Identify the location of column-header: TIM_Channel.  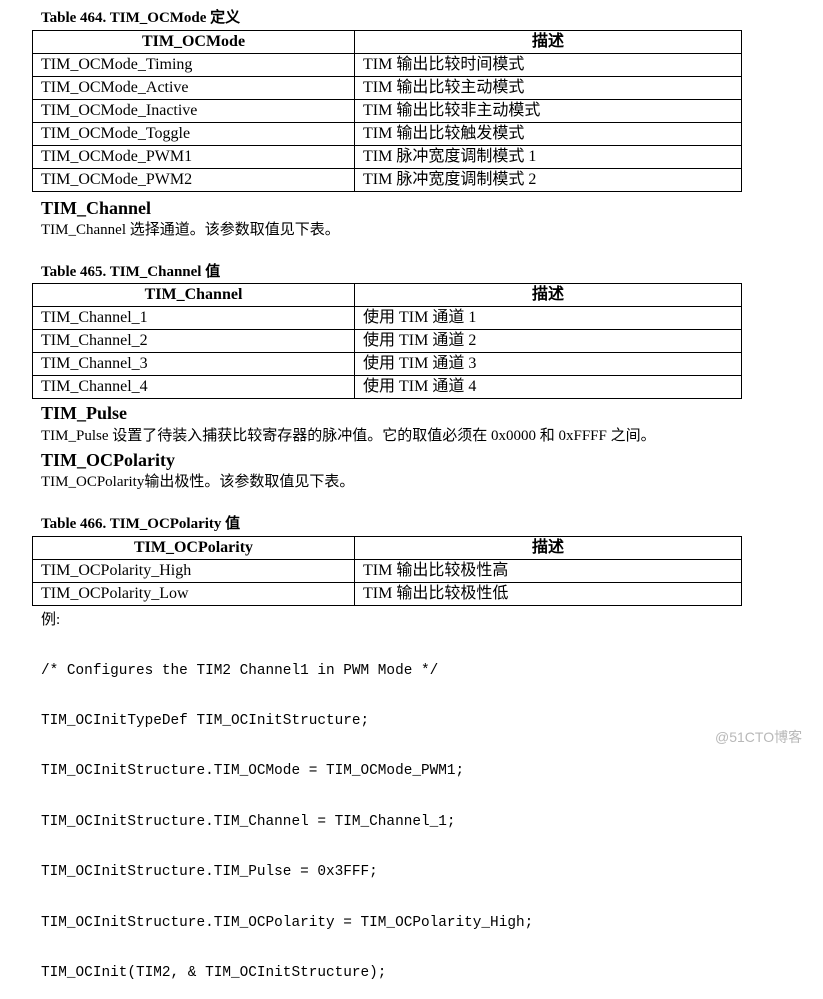
(193, 295).